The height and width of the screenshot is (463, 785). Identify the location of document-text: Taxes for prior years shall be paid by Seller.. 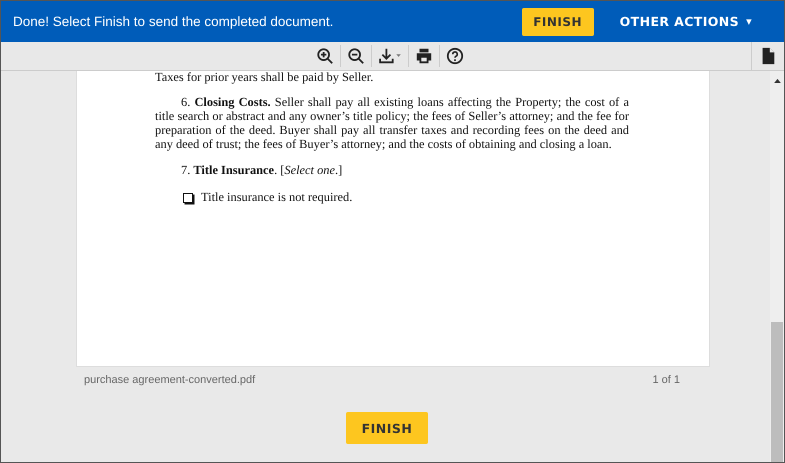
(264, 77).